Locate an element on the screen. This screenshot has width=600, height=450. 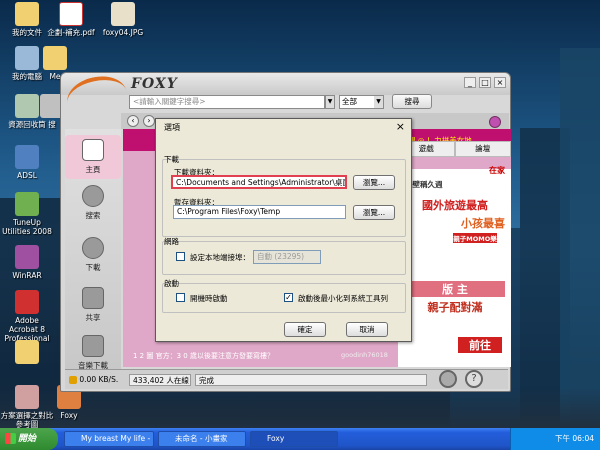
help-icon: ? is located at coordinates (474, 379).